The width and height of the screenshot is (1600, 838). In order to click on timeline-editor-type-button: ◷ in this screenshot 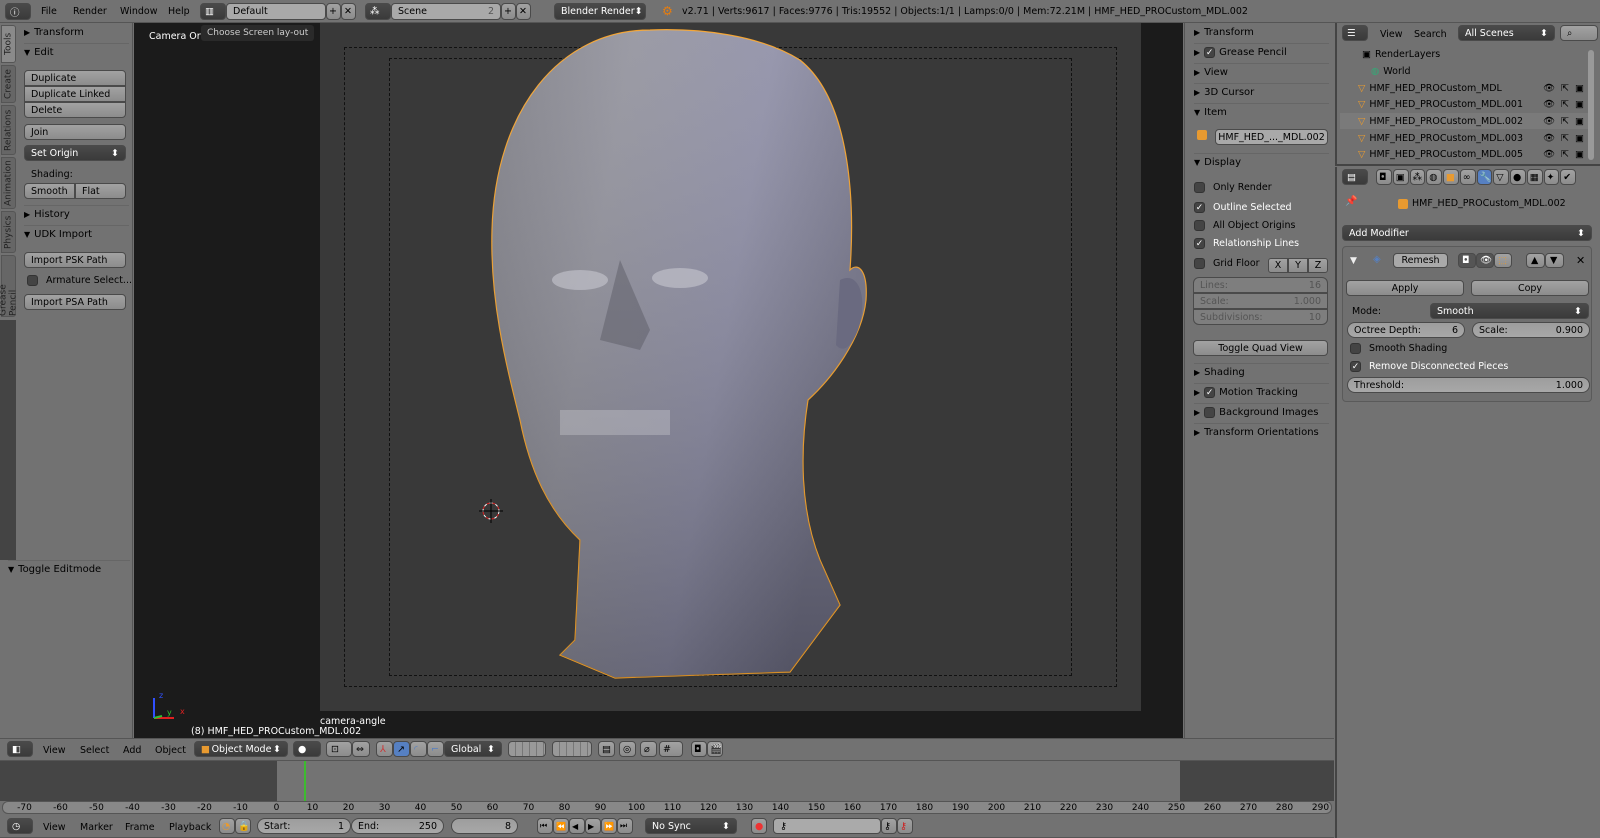, I will do `click(20, 826)`.